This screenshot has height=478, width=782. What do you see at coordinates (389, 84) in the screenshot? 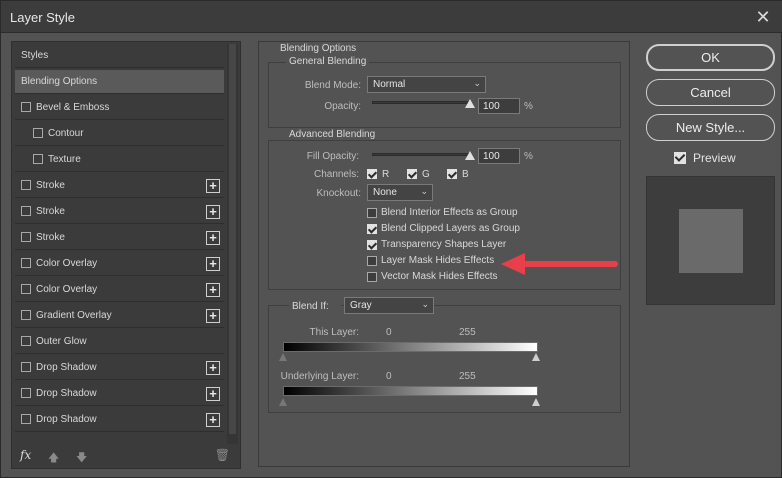
I see `blend-mode-value: Normal` at bounding box center [389, 84].